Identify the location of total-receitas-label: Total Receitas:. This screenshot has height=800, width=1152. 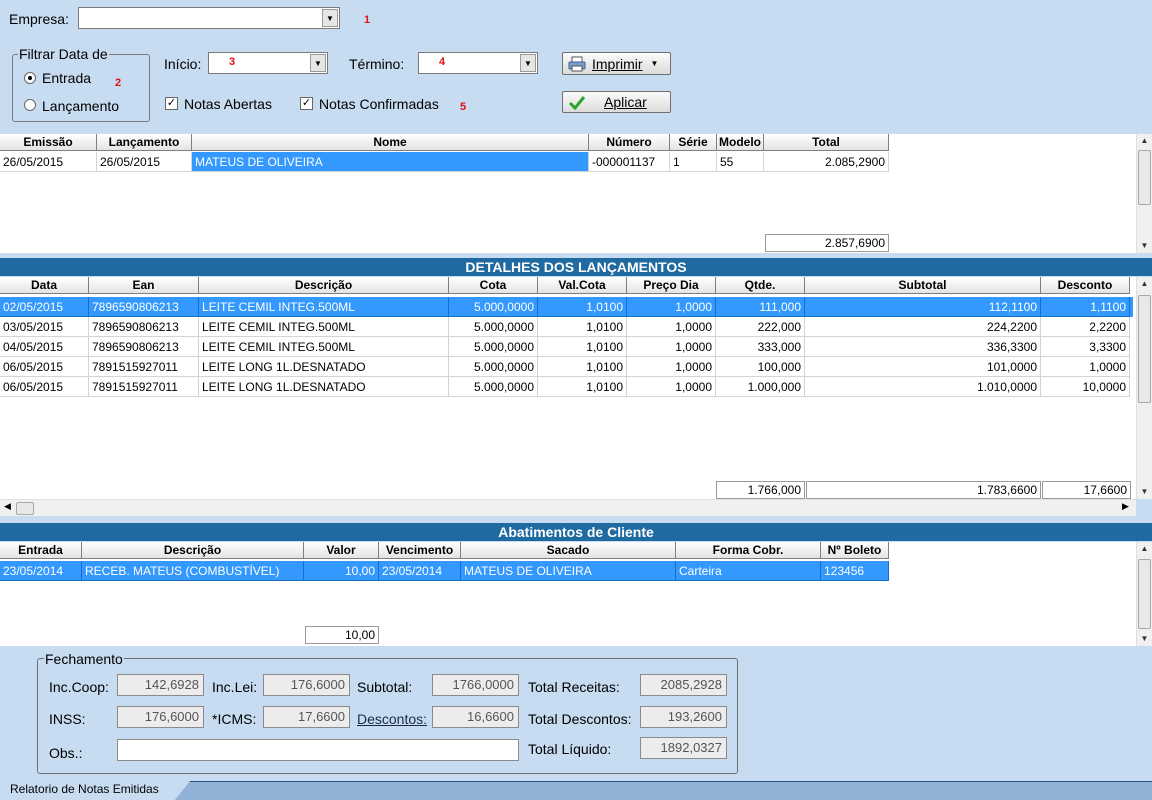
(574, 687).